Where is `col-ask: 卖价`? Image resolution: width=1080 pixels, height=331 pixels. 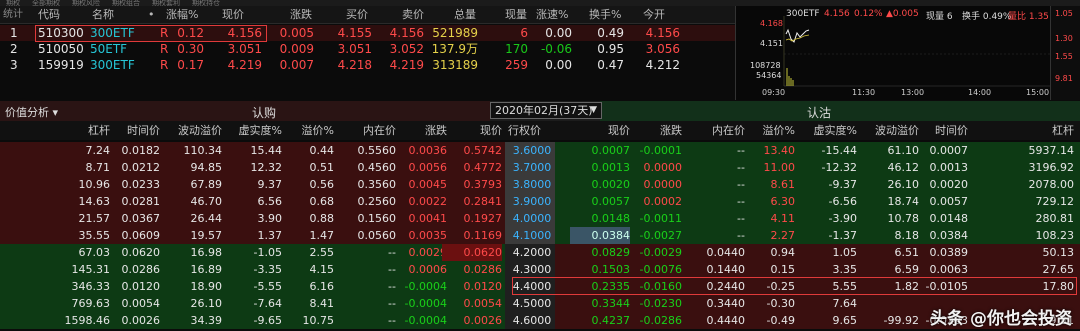 col-ask: 卖价 is located at coordinates (413, 14).